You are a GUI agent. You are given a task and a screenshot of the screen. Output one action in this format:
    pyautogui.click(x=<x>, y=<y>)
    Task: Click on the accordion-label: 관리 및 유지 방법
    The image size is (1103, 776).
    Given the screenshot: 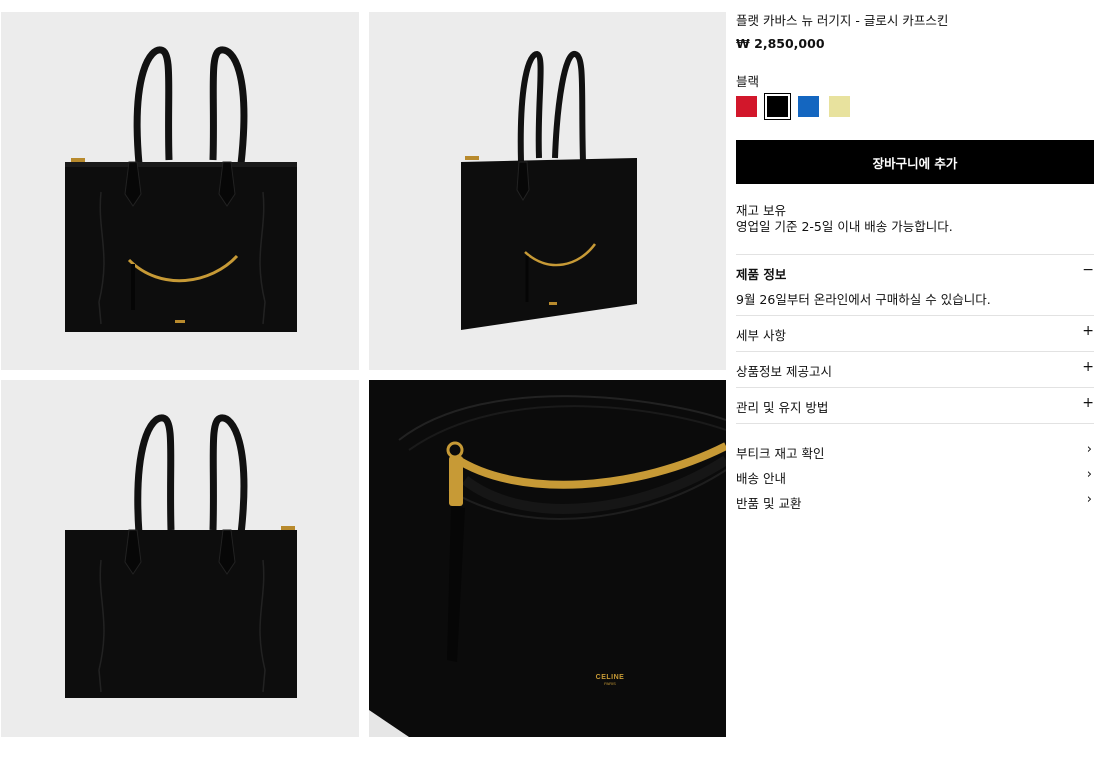 What is the action you would take?
    pyautogui.click(x=782, y=407)
    